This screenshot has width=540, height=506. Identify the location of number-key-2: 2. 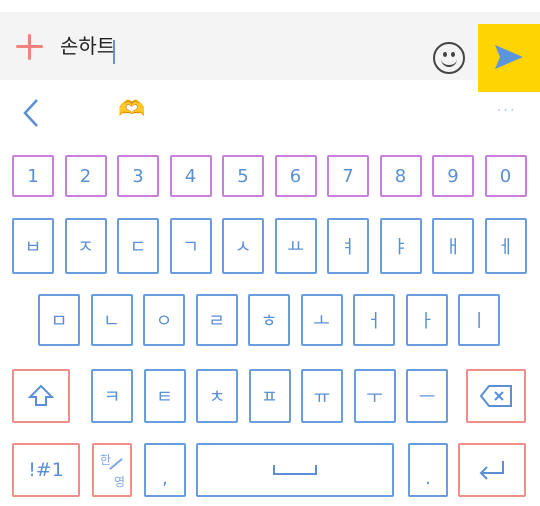
(85, 176).